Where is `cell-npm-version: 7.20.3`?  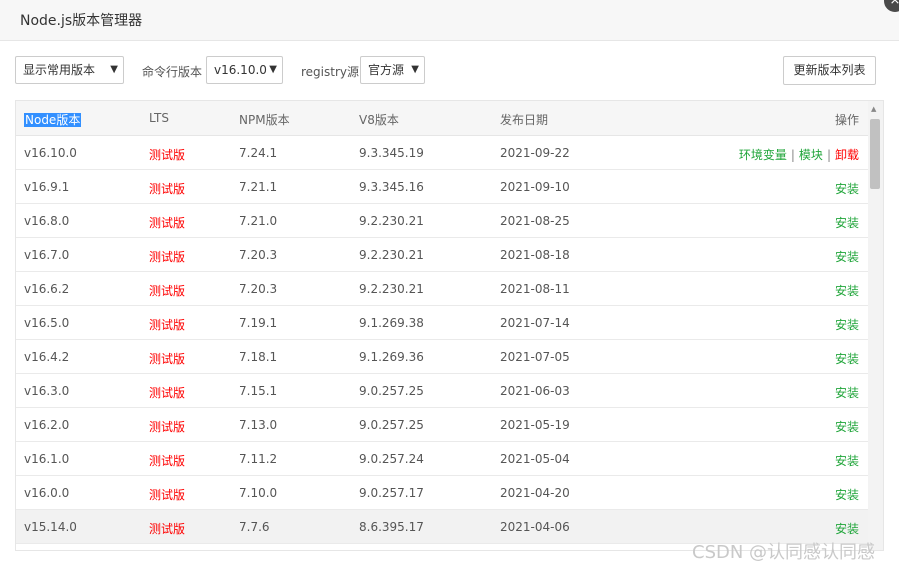 cell-npm-version: 7.20.3 is located at coordinates (258, 289).